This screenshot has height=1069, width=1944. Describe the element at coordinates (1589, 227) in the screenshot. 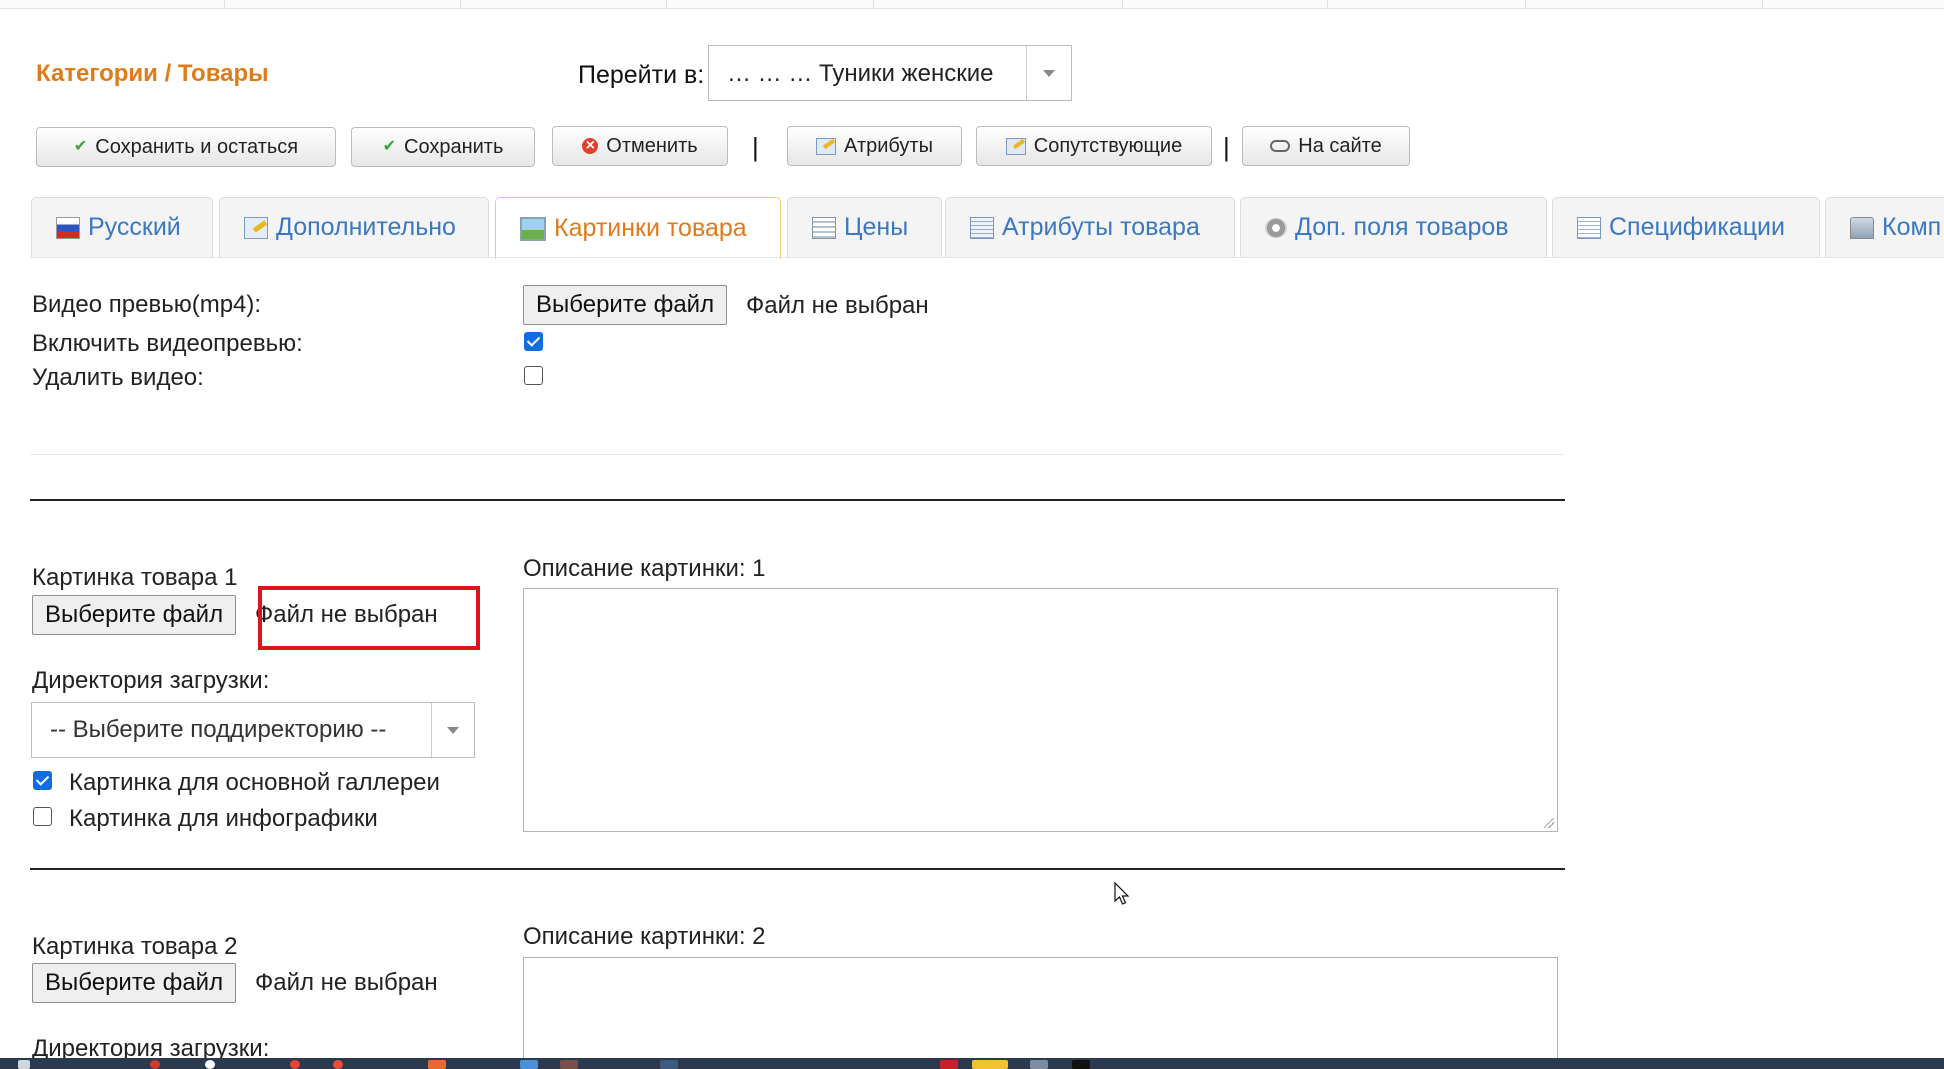

I see `spec-list-icon` at that location.